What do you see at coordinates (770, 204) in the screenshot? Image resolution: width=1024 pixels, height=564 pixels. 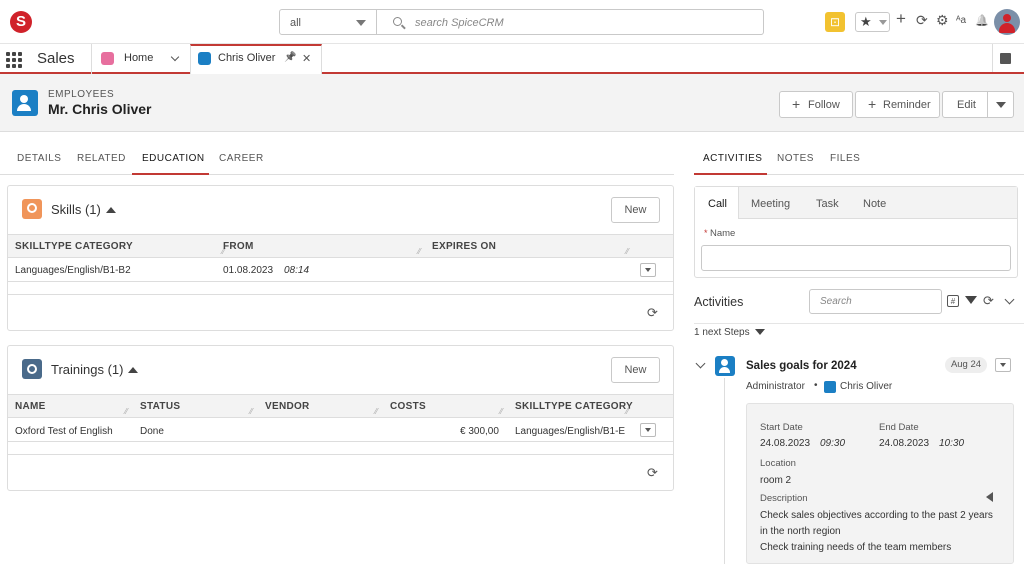 I see `tab-meeting: Meeting` at bounding box center [770, 204].